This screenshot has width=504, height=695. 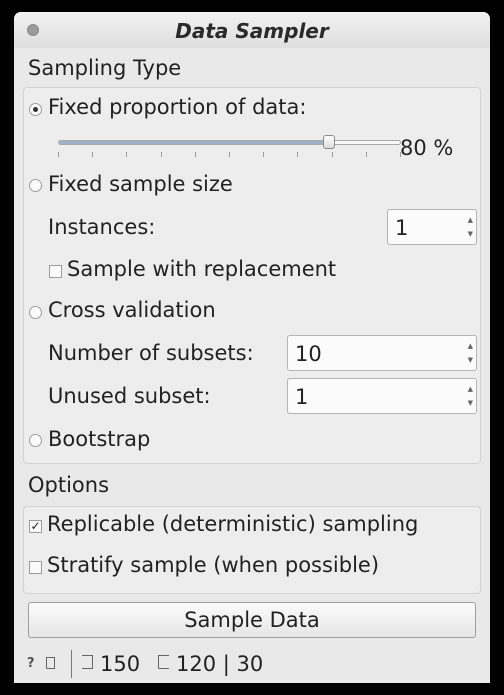 I want to click on proportion-slider-track, so click(x=229, y=142).